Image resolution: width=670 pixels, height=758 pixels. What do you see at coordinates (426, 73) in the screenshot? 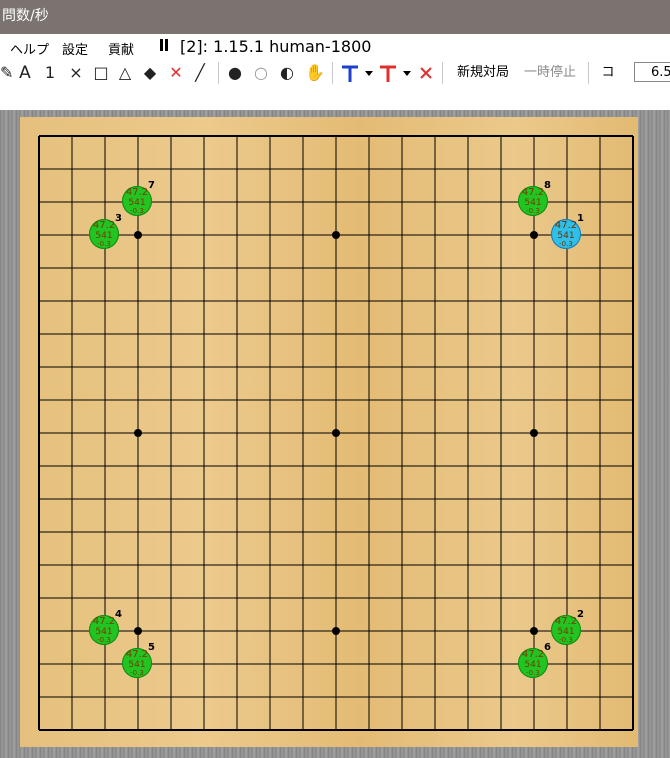
I see `remove-marker-icon` at bounding box center [426, 73].